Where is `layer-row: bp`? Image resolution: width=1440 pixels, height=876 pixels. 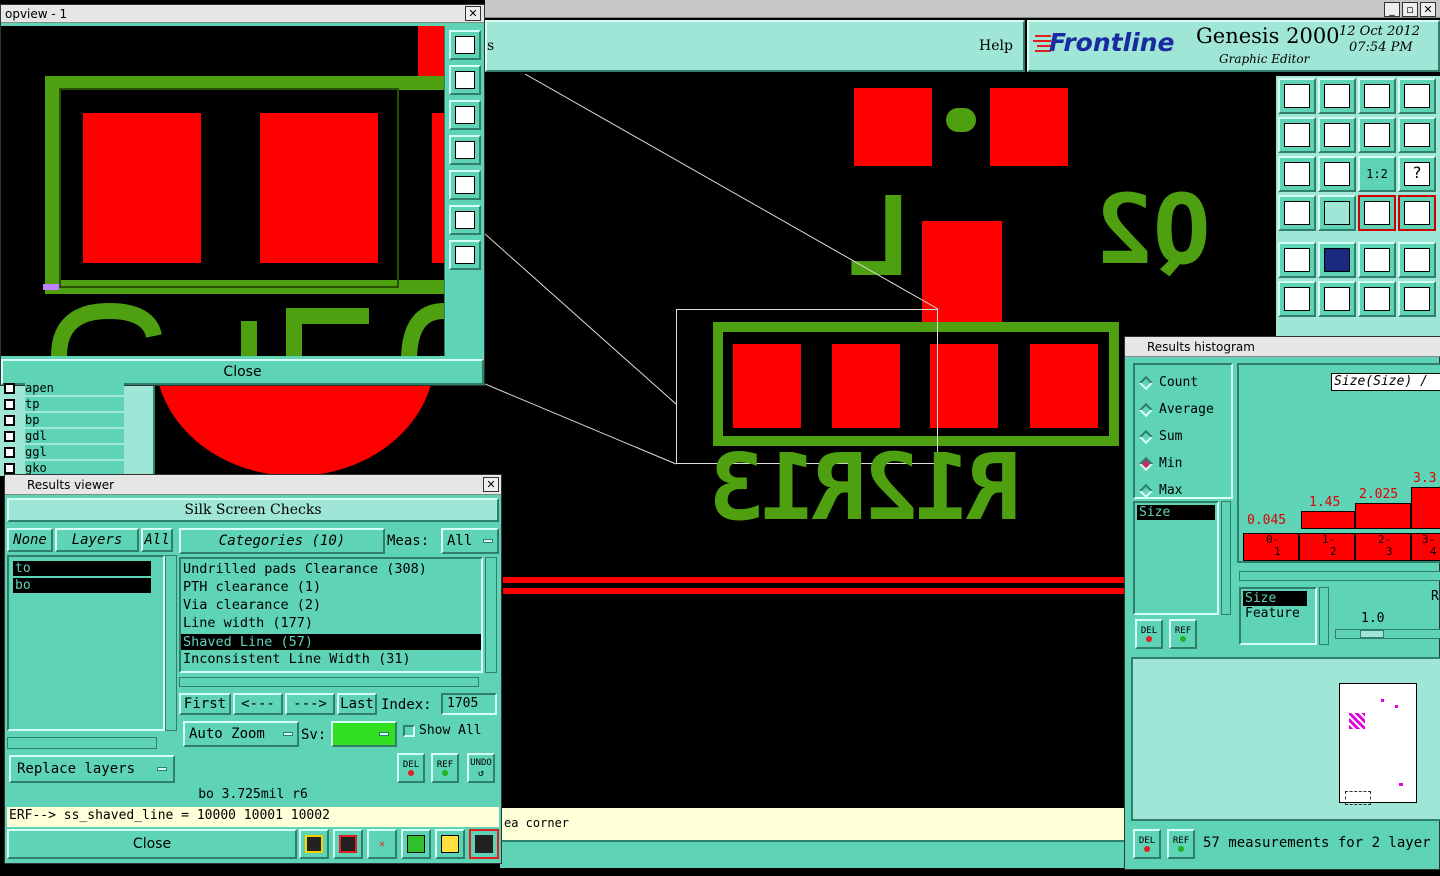 layer-row: bp is located at coordinates (64, 420).